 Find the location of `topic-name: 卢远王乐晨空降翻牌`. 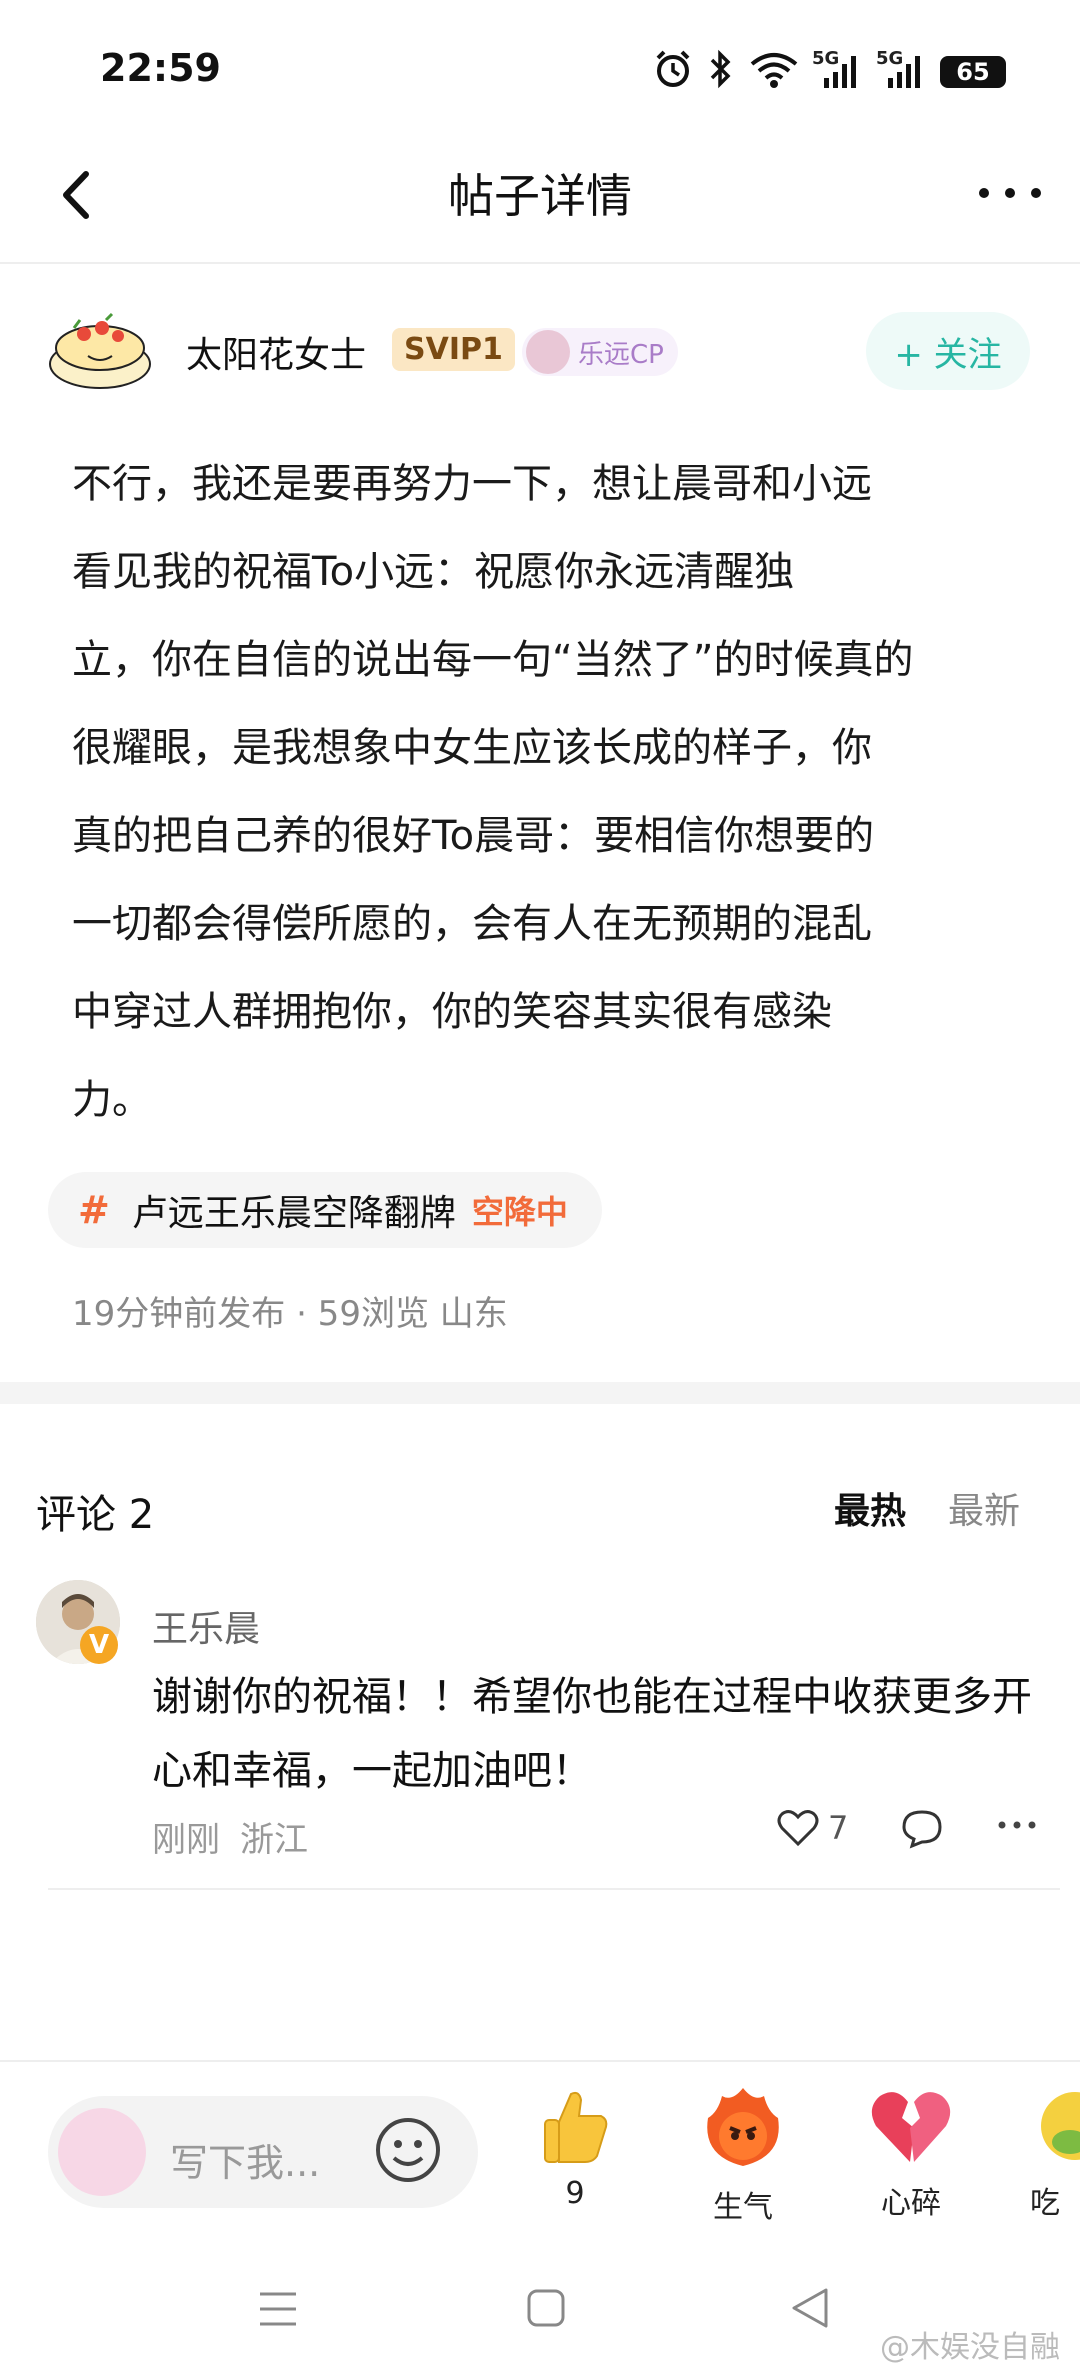

topic-name: 卢远王乐晨空降翻牌 is located at coordinates (293, 1213).